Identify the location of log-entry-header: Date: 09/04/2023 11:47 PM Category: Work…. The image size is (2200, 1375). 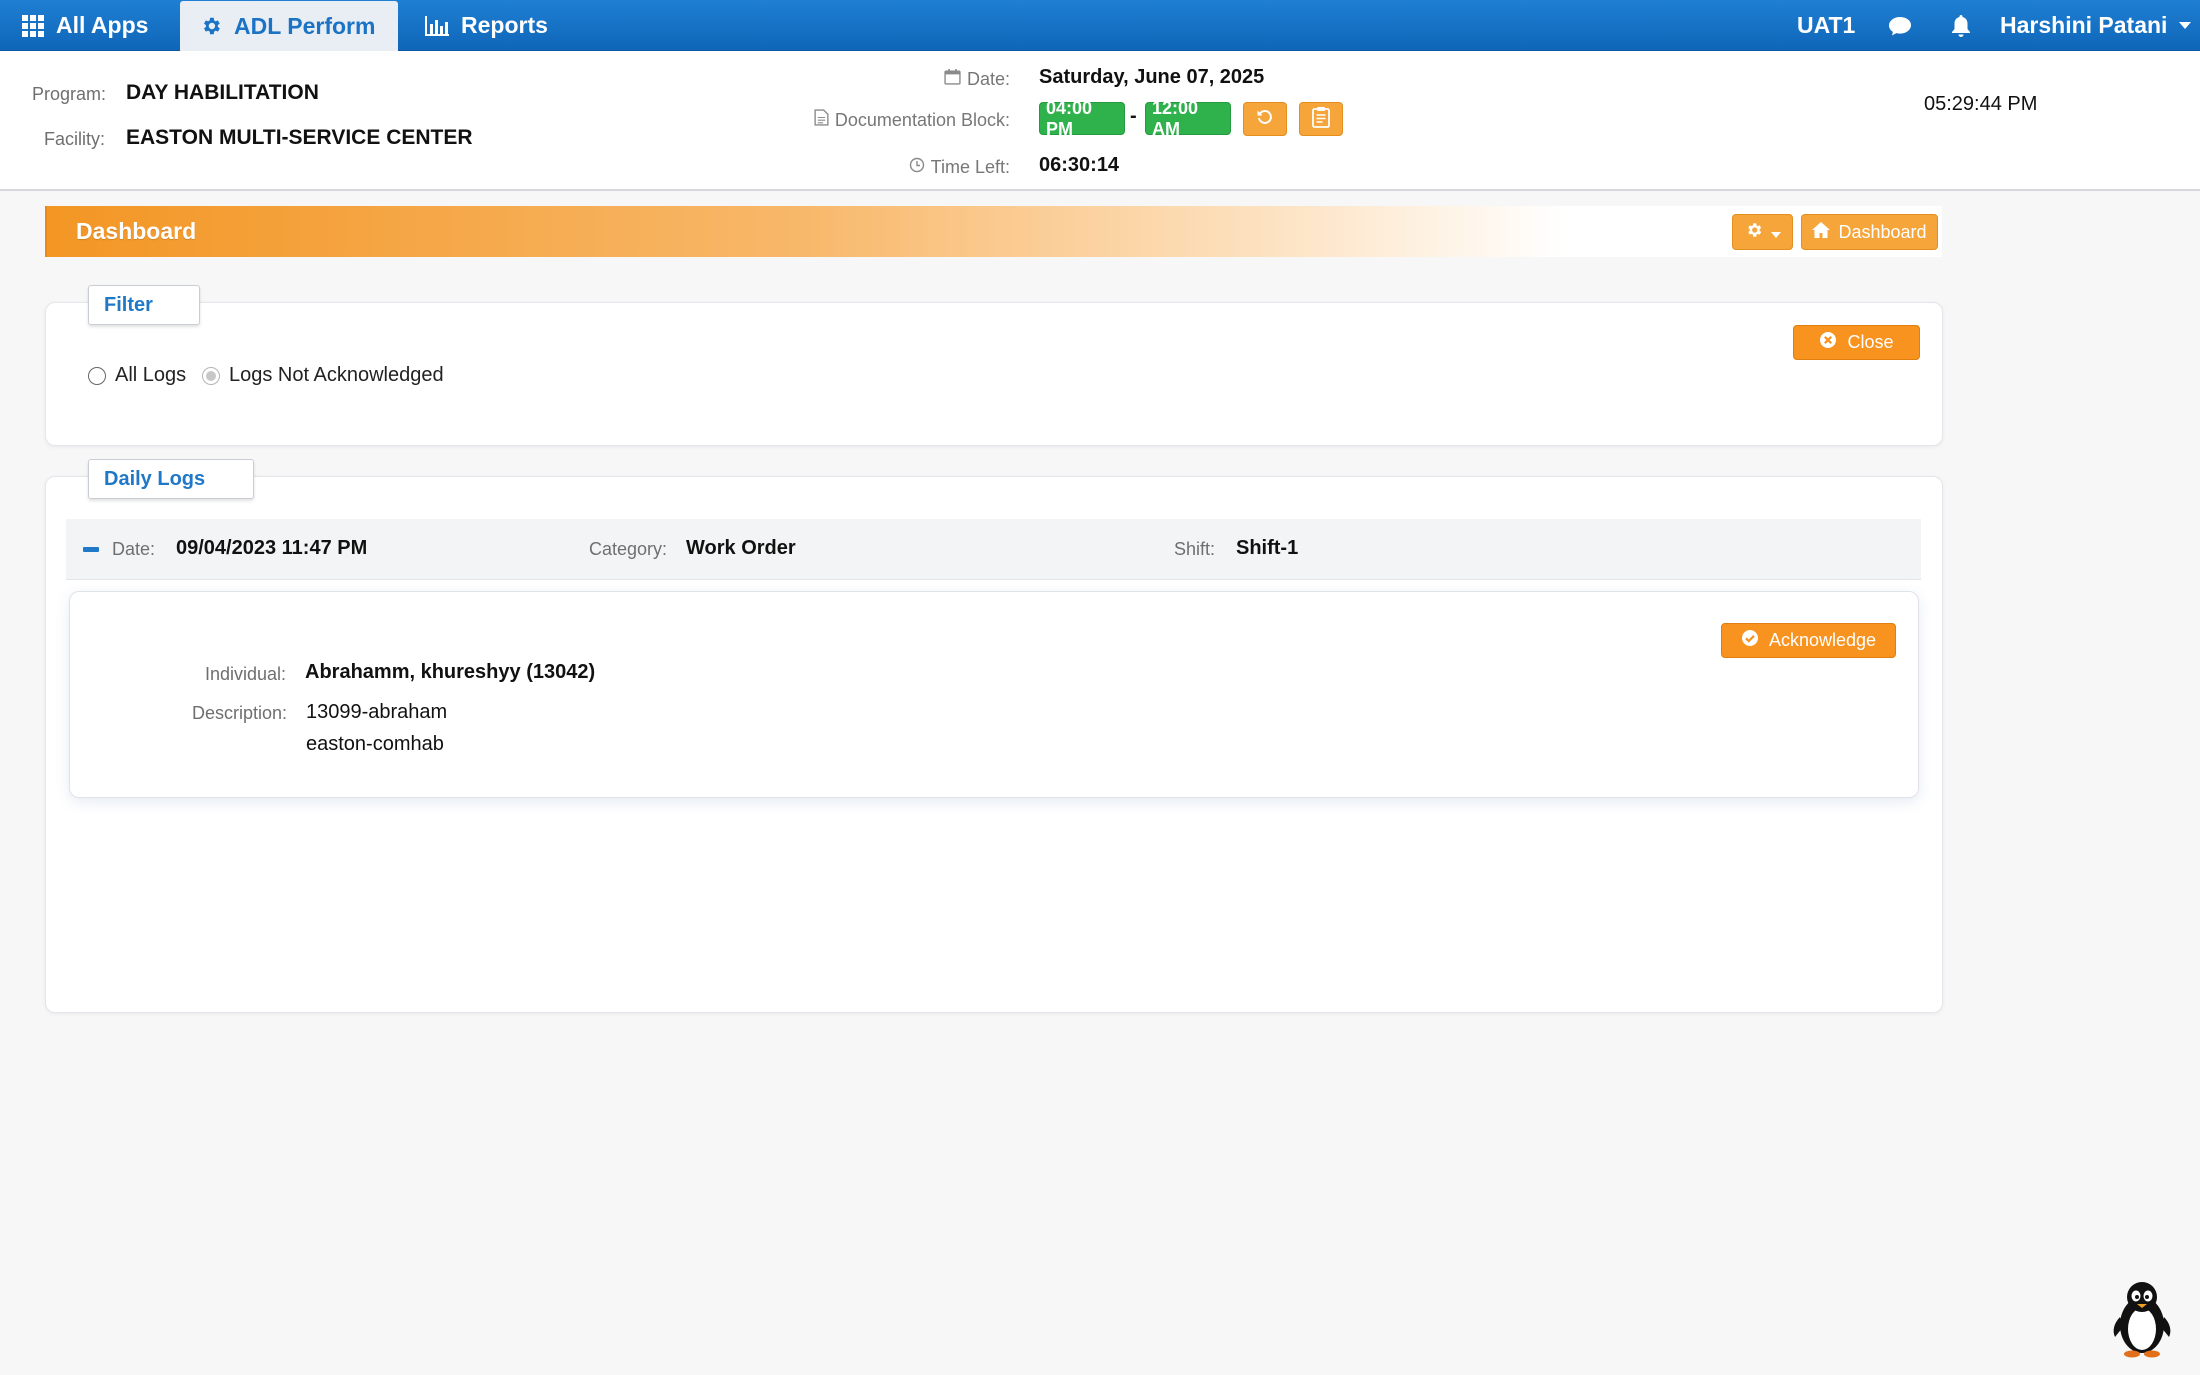
(993, 549).